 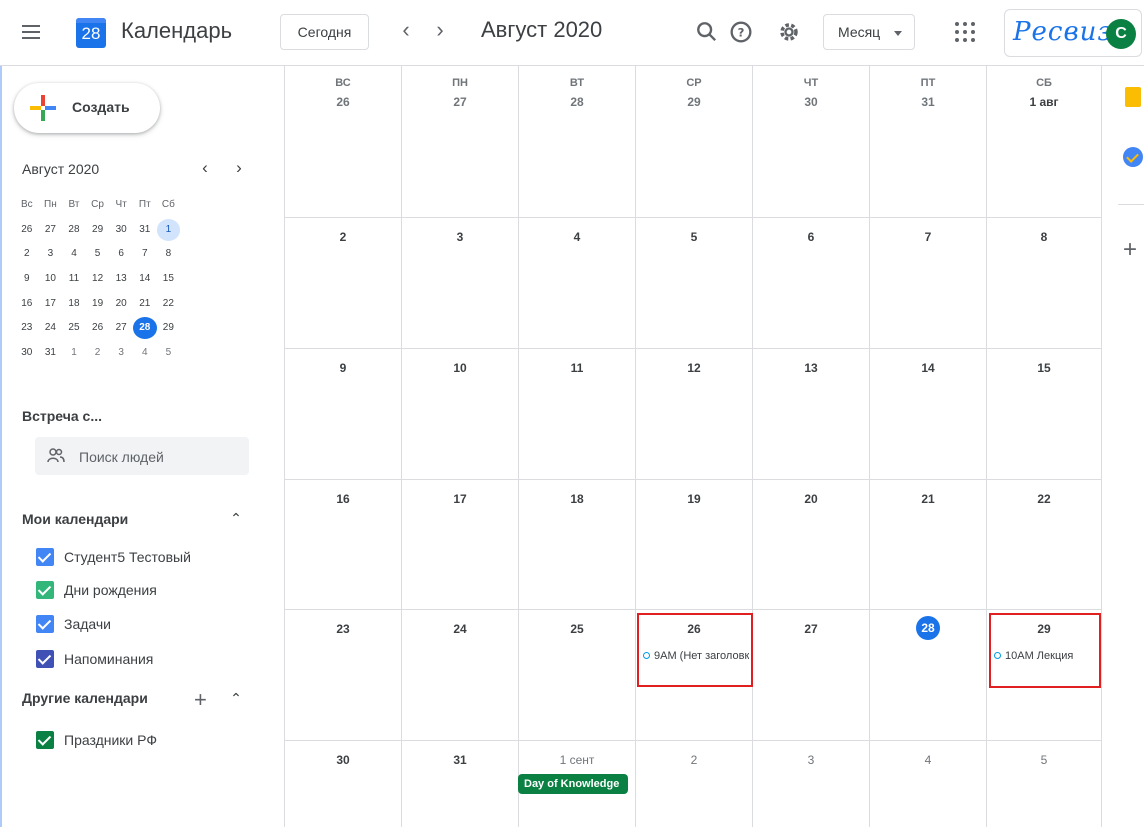 What do you see at coordinates (694, 102) in the screenshot?
I see `day-number: 29` at bounding box center [694, 102].